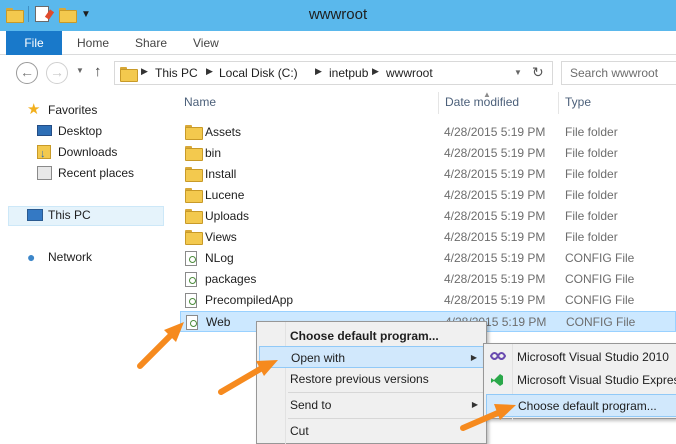 The width and height of the screenshot is (676, 444). Describe the element at coordinates (34, 43) in the screenshot. I see `tab-file: File` at that location.